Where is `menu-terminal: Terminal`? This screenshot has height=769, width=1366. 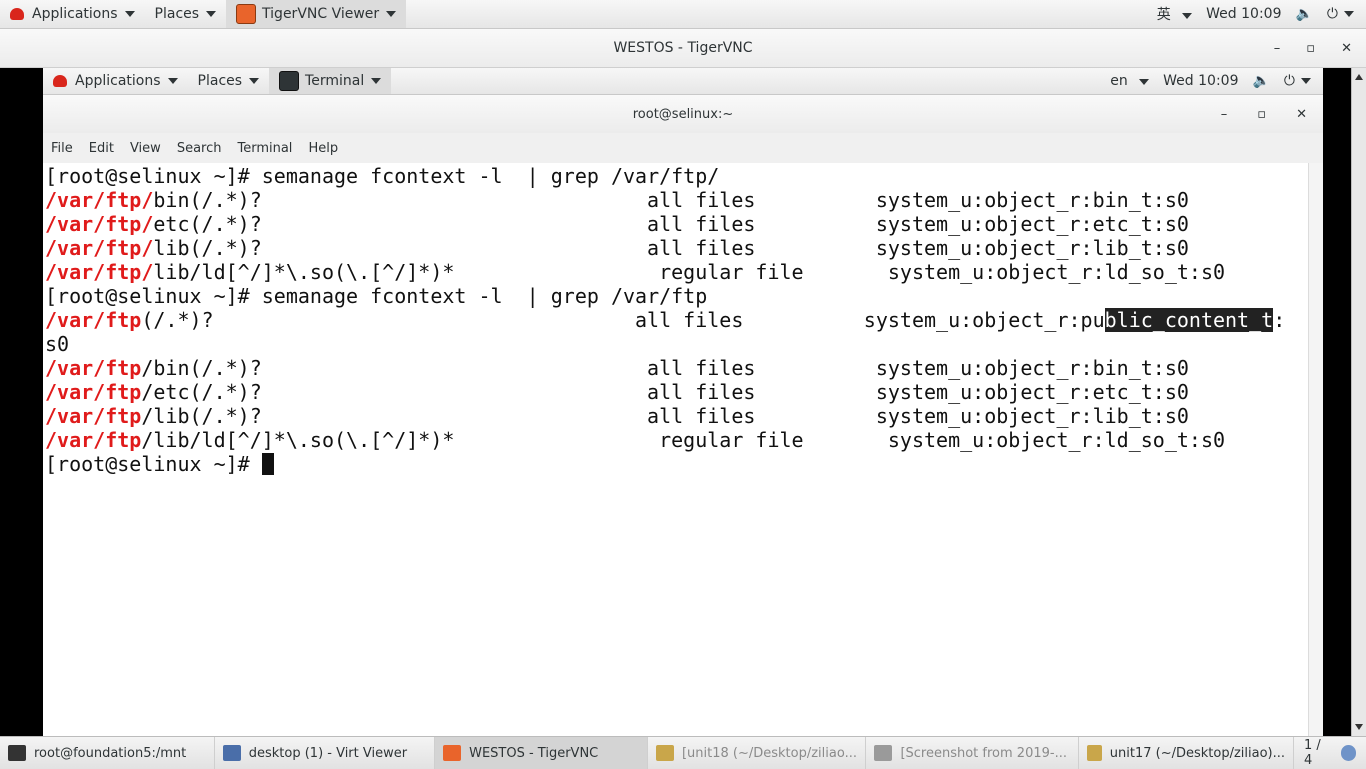
menu-terminal: Terminal is located at coordinates (264, 148).